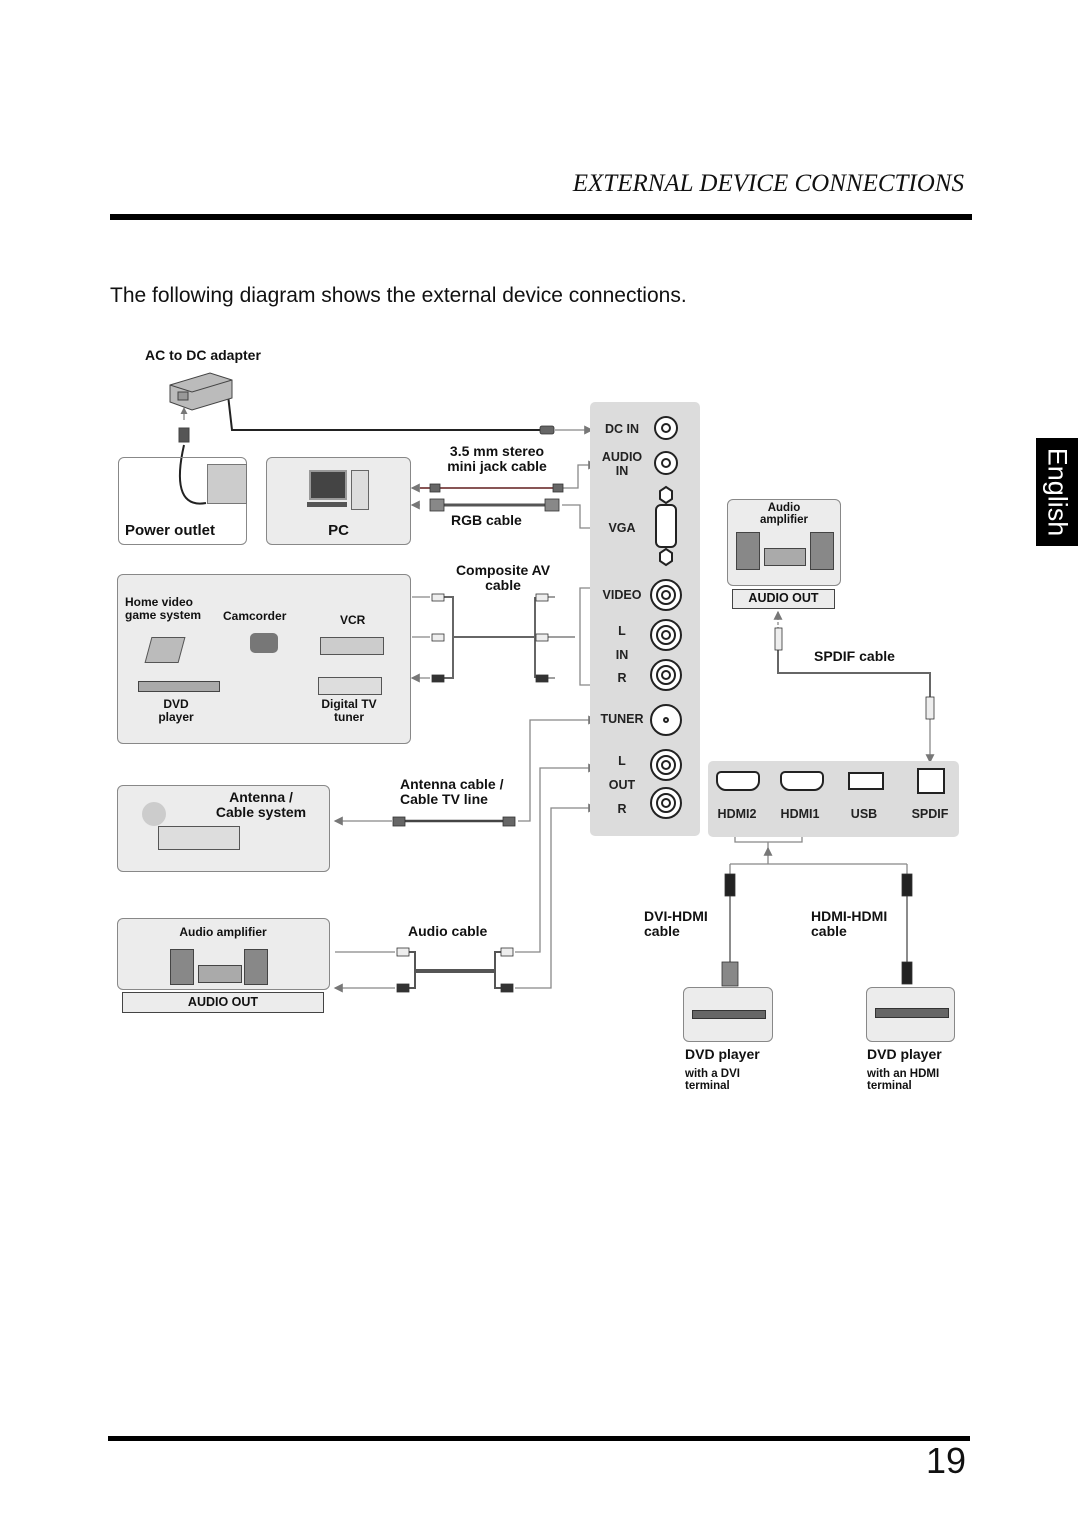 This screenshot has height=1529, width=1080. Describe the element at coordinates (930, 814) in the screenshot. I see `spdif-label: SPDIF` at that location.